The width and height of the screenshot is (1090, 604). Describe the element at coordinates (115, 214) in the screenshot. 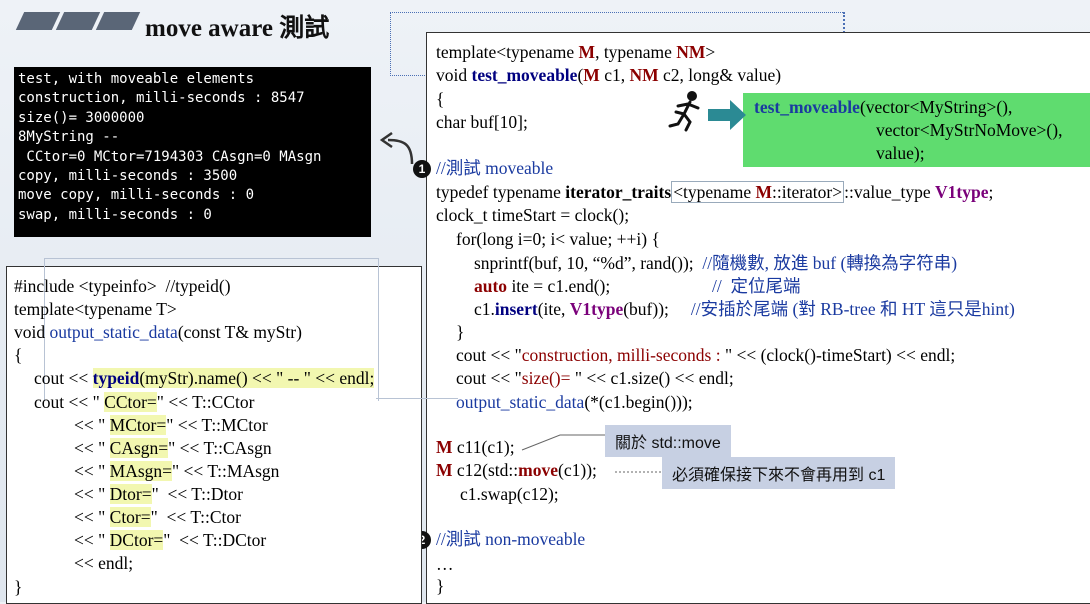

I see `console-line: swap, milli-seconds : 0` at that location.